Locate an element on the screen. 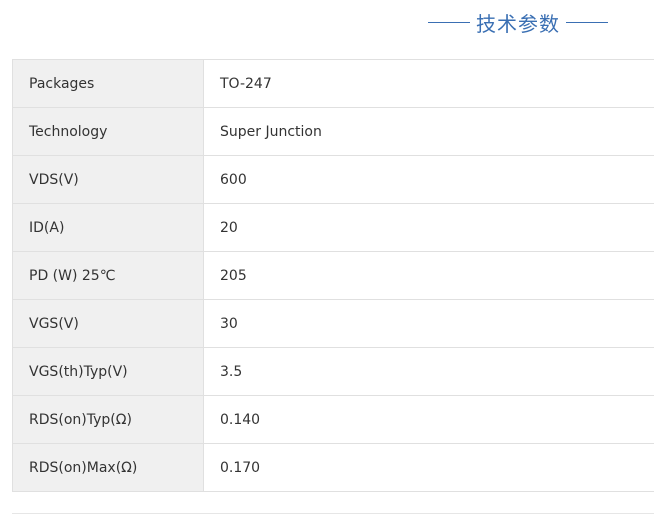  spec-key: Packages is located at coordinates (108, 83).